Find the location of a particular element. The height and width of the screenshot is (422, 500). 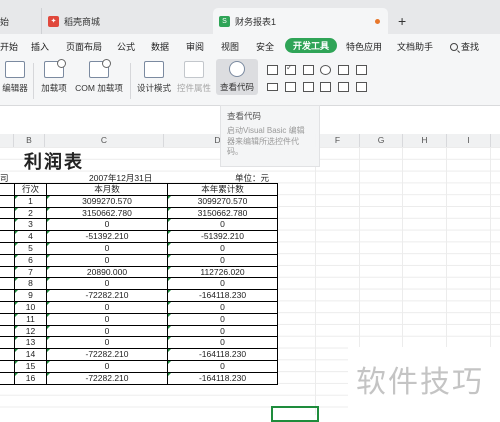

current-month-cell: 20890.000 is located at coordinates (107, 272).